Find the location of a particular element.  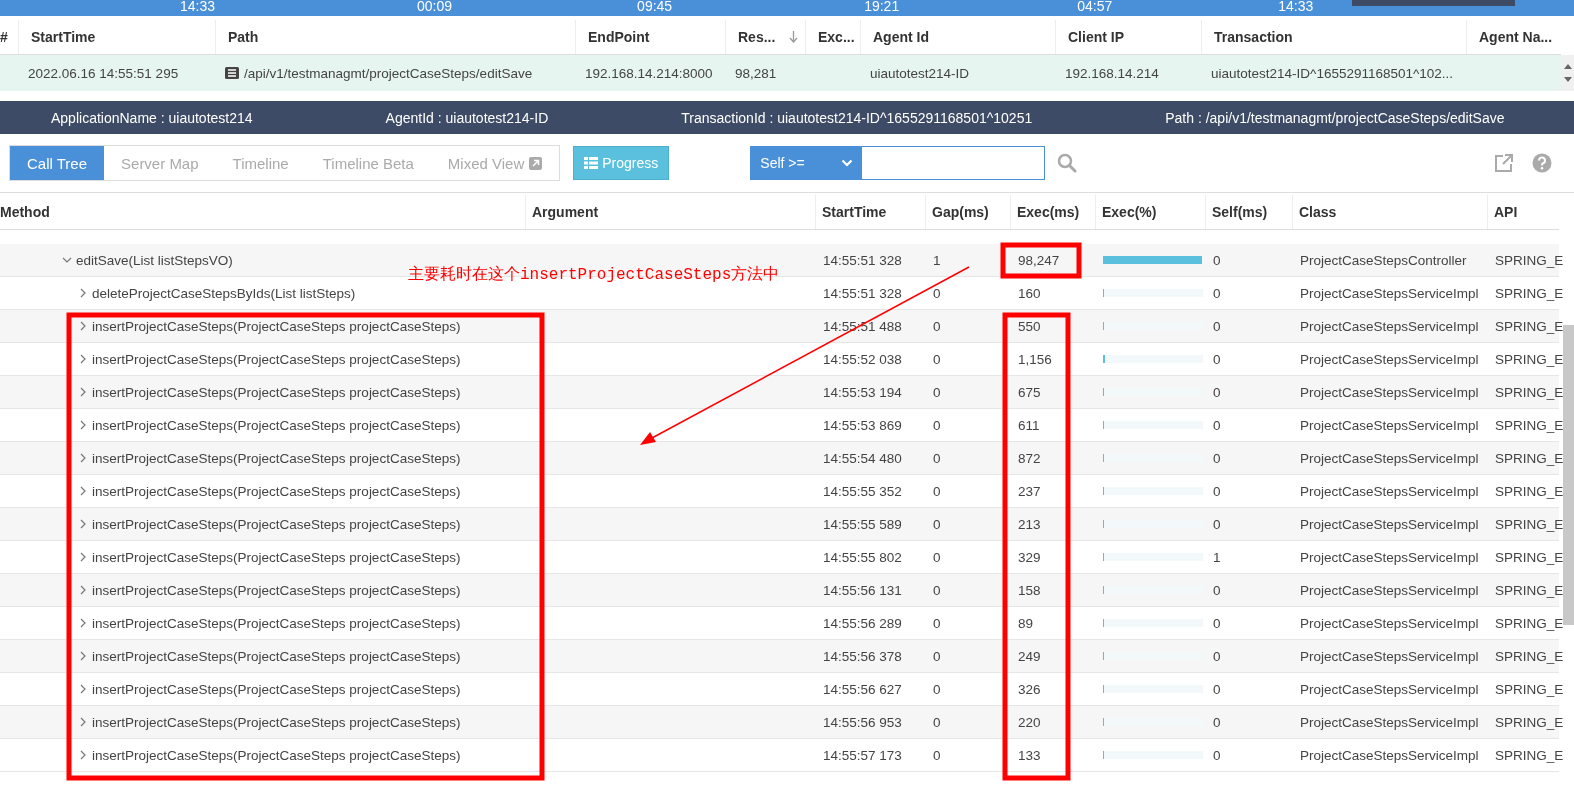

search-icon is located at coordinates (1067, 163).